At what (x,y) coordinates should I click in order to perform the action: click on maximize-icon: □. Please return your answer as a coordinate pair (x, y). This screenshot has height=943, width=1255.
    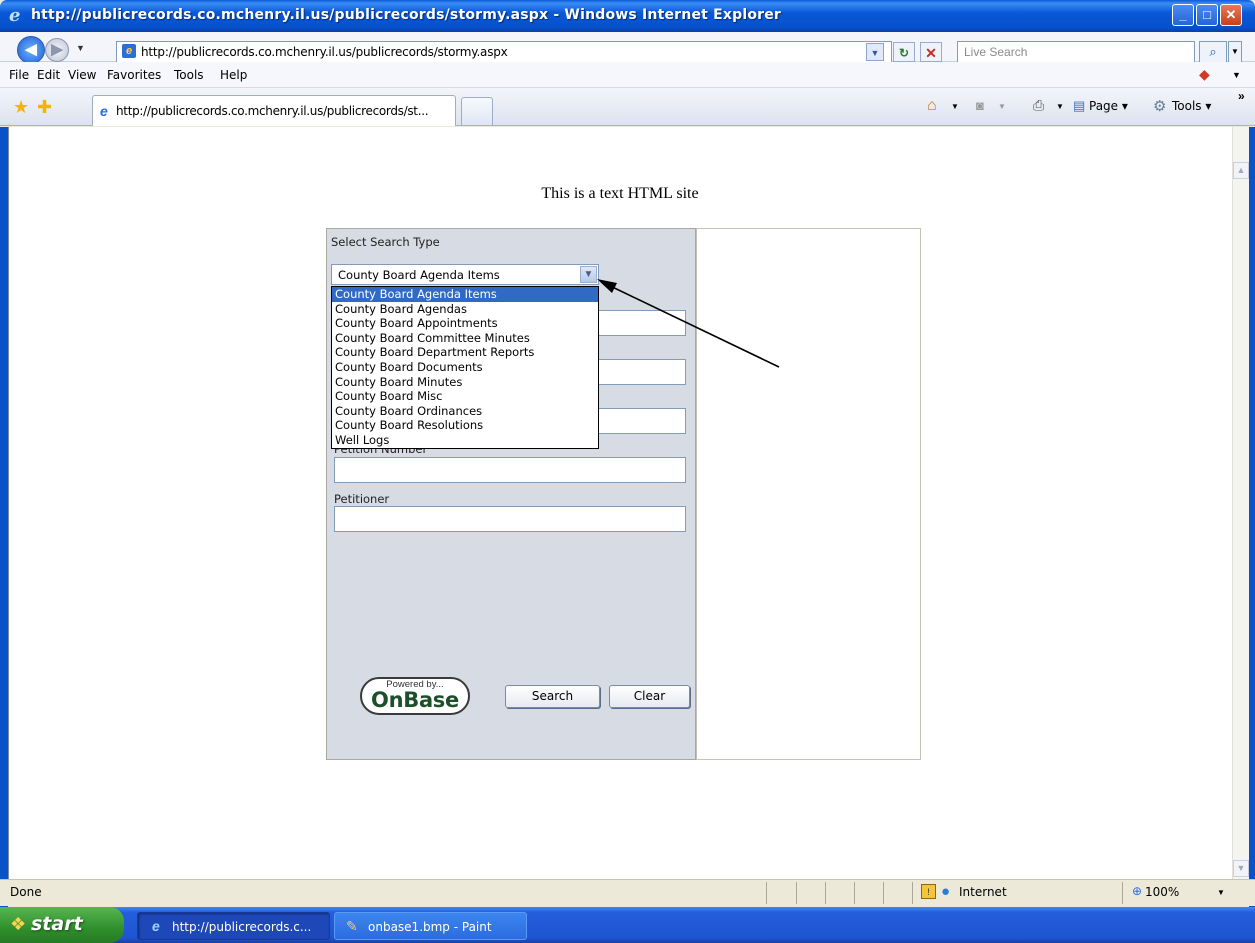
    Looking at the image, I should click on (1207, 14).